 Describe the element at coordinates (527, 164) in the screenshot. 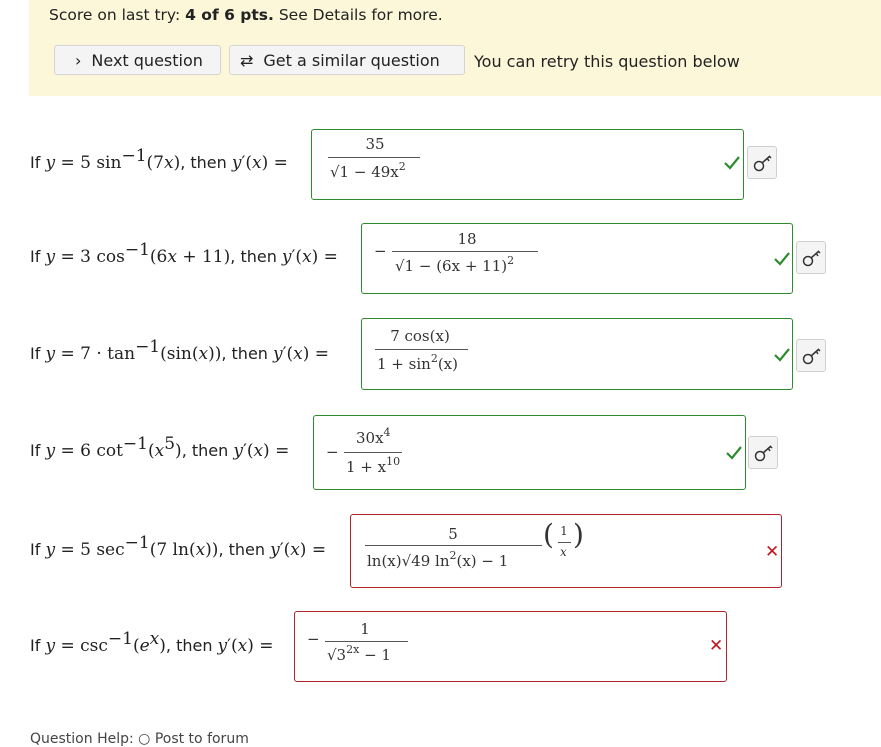

I see `answer-field-1: 35 √1 − 49x2` at that location.